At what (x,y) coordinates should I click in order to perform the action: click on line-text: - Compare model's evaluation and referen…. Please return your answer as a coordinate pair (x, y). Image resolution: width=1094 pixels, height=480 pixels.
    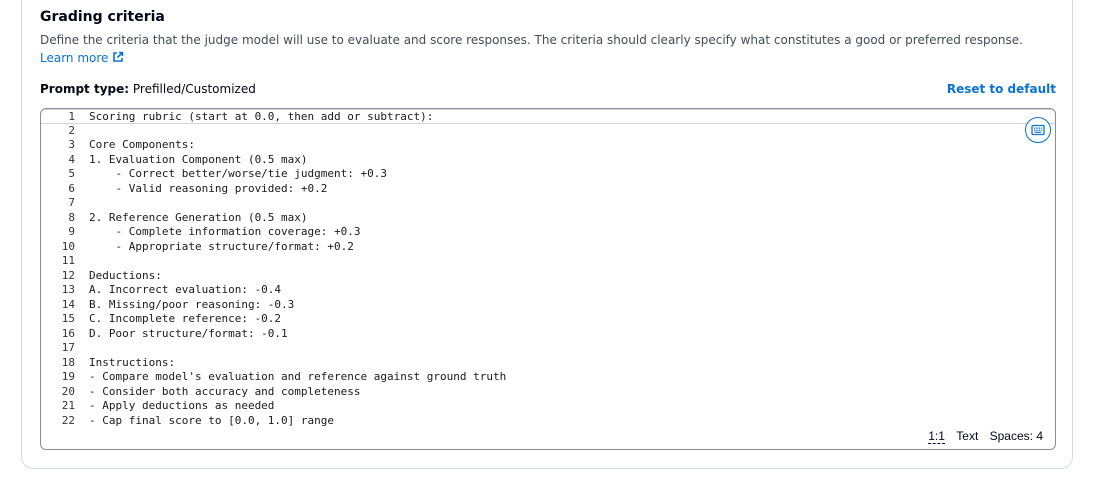
    Looking at the image, I should click on (298, 376).